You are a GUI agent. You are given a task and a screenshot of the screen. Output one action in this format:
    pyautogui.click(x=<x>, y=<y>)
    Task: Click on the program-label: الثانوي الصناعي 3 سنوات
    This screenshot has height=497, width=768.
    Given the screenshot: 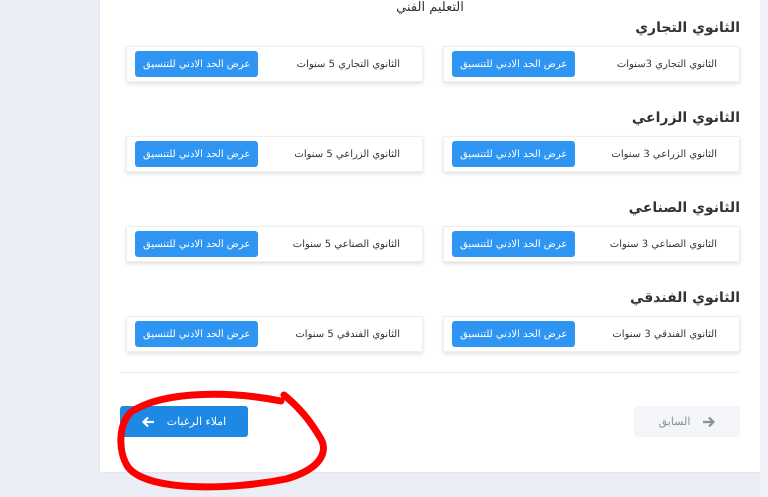 What is the action you would take?
    pyautogui.click(x=663, y=244)
    